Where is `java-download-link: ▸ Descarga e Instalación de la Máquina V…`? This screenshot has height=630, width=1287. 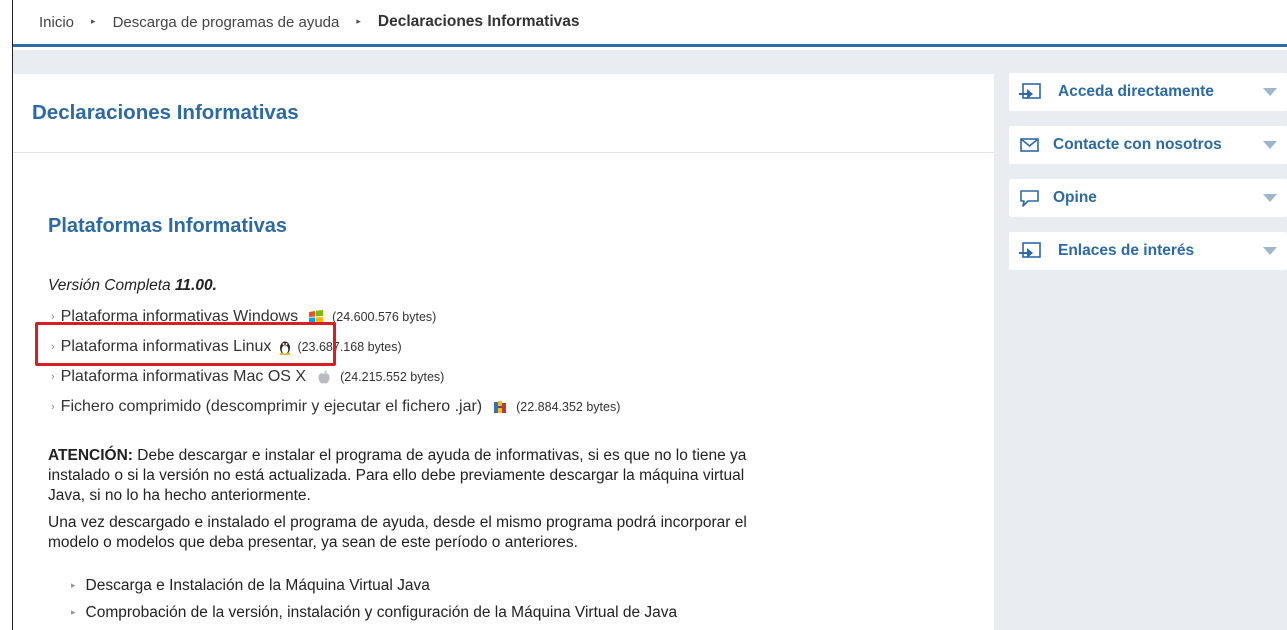
java-download-link: ▸ Descarga e Instalación de la Máquina V… is located at coordinates (374, 585).